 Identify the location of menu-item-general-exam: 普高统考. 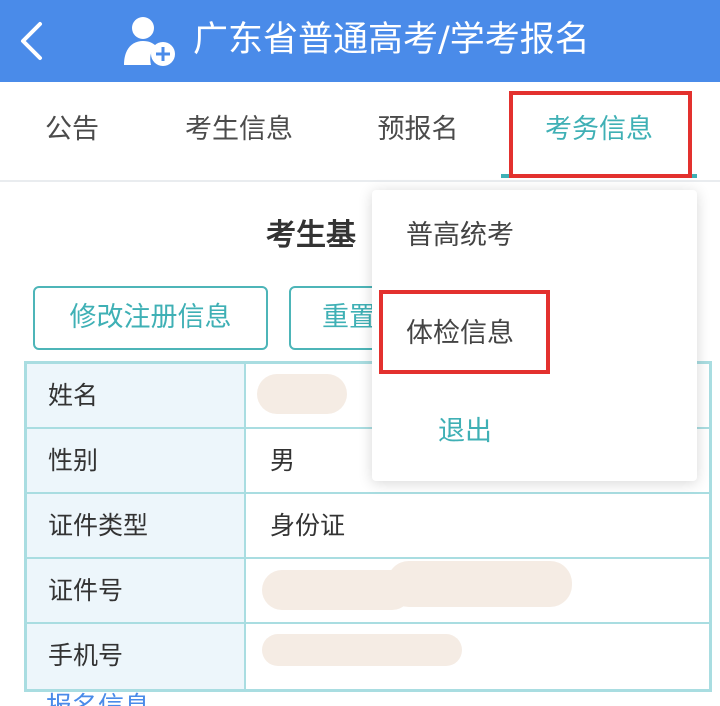
(460, 236).